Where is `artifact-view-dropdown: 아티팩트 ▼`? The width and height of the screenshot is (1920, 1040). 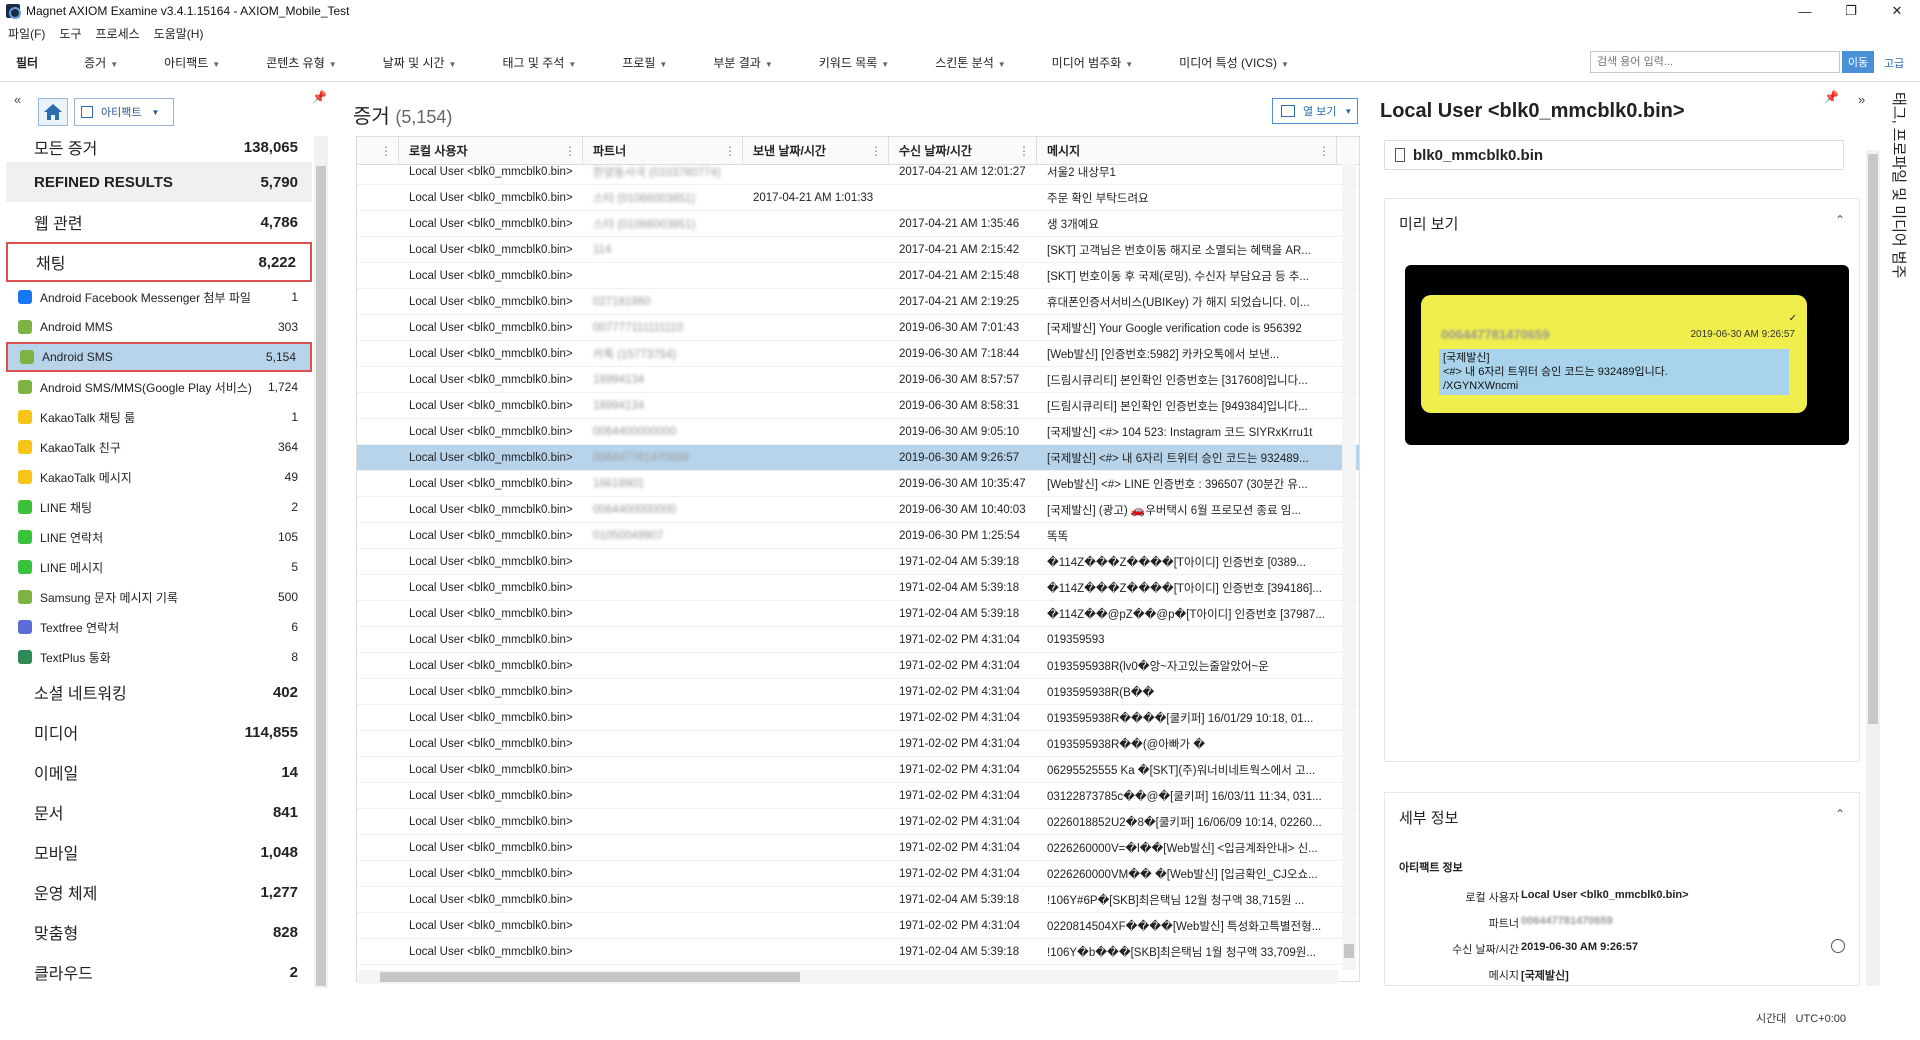 artifact-view-dropdown: 아티팩트 ▼ is located at coordinates (124, 112).